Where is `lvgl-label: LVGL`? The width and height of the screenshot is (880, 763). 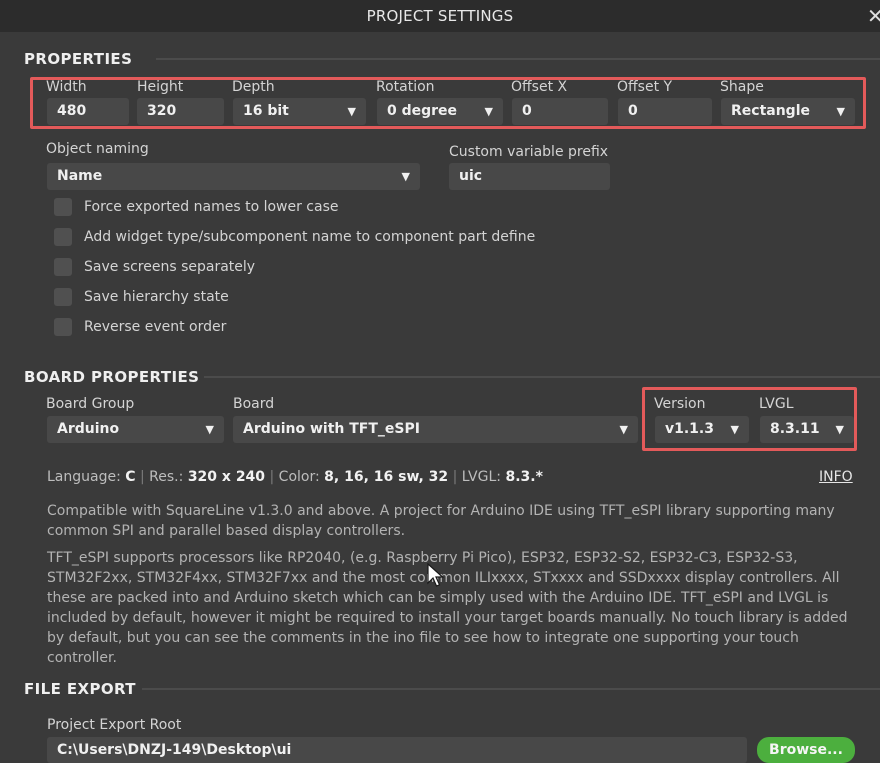 lvgl-label: LVGL is located at coordinates (776, 404).